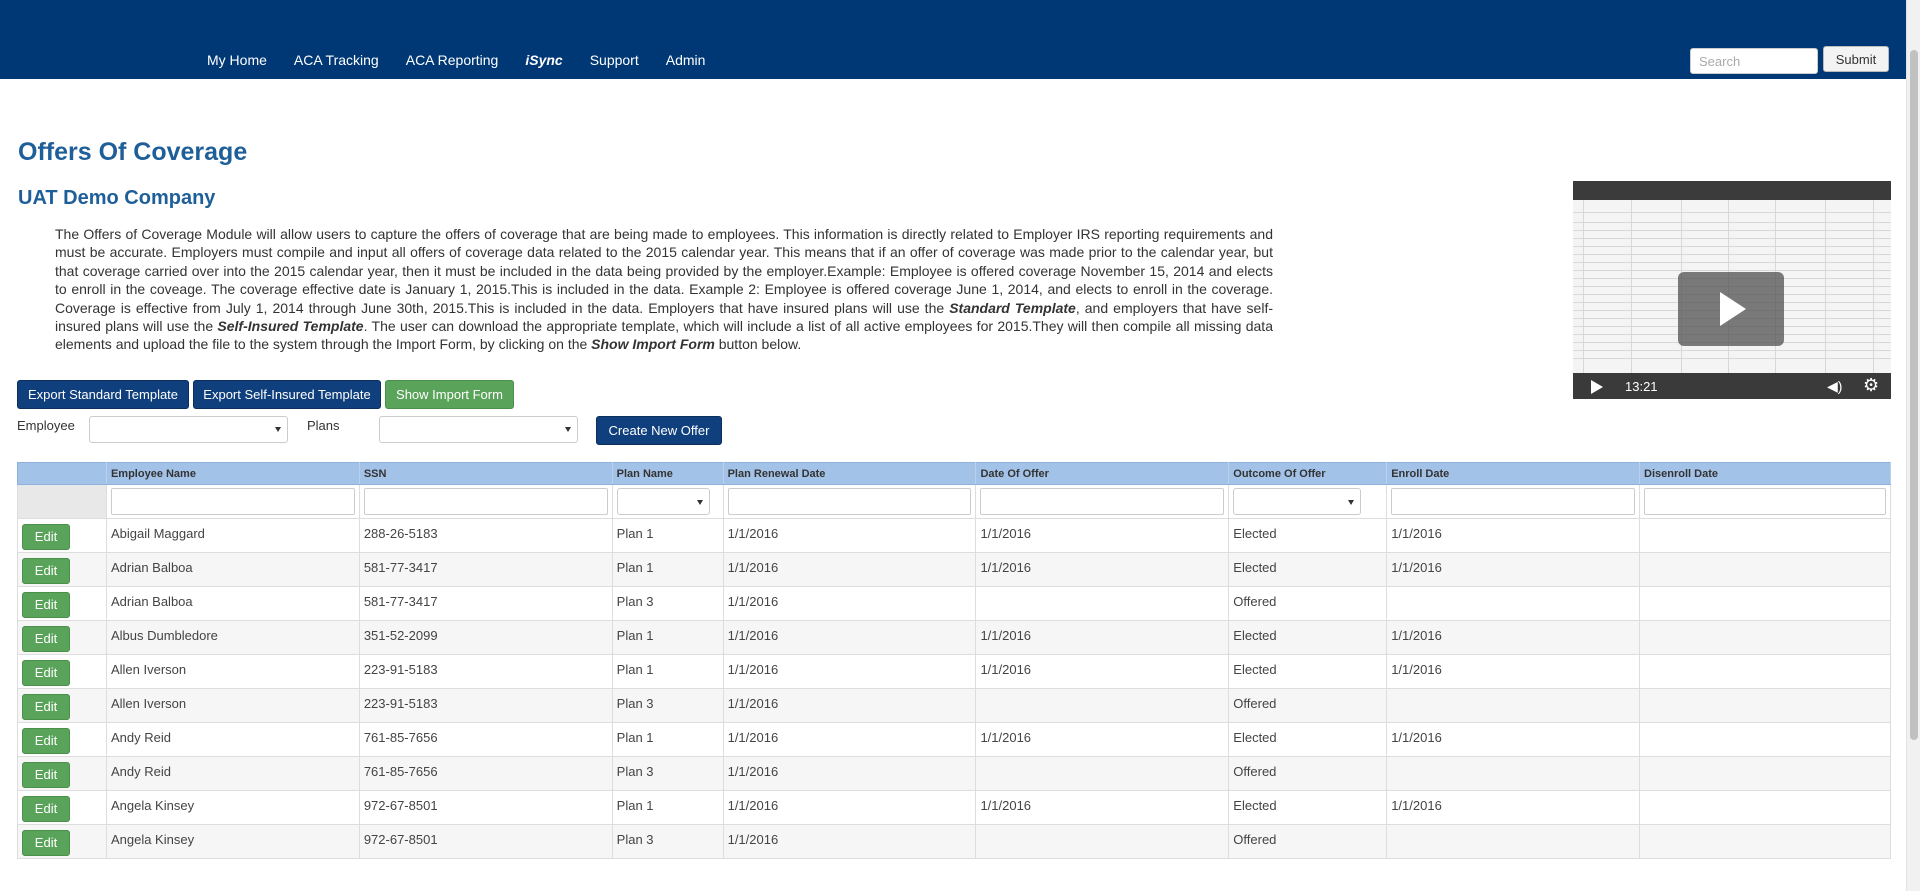  Describe the element at coordinates (543, 60) in the screenshot. I see `nav-isync: iSync` at that location.